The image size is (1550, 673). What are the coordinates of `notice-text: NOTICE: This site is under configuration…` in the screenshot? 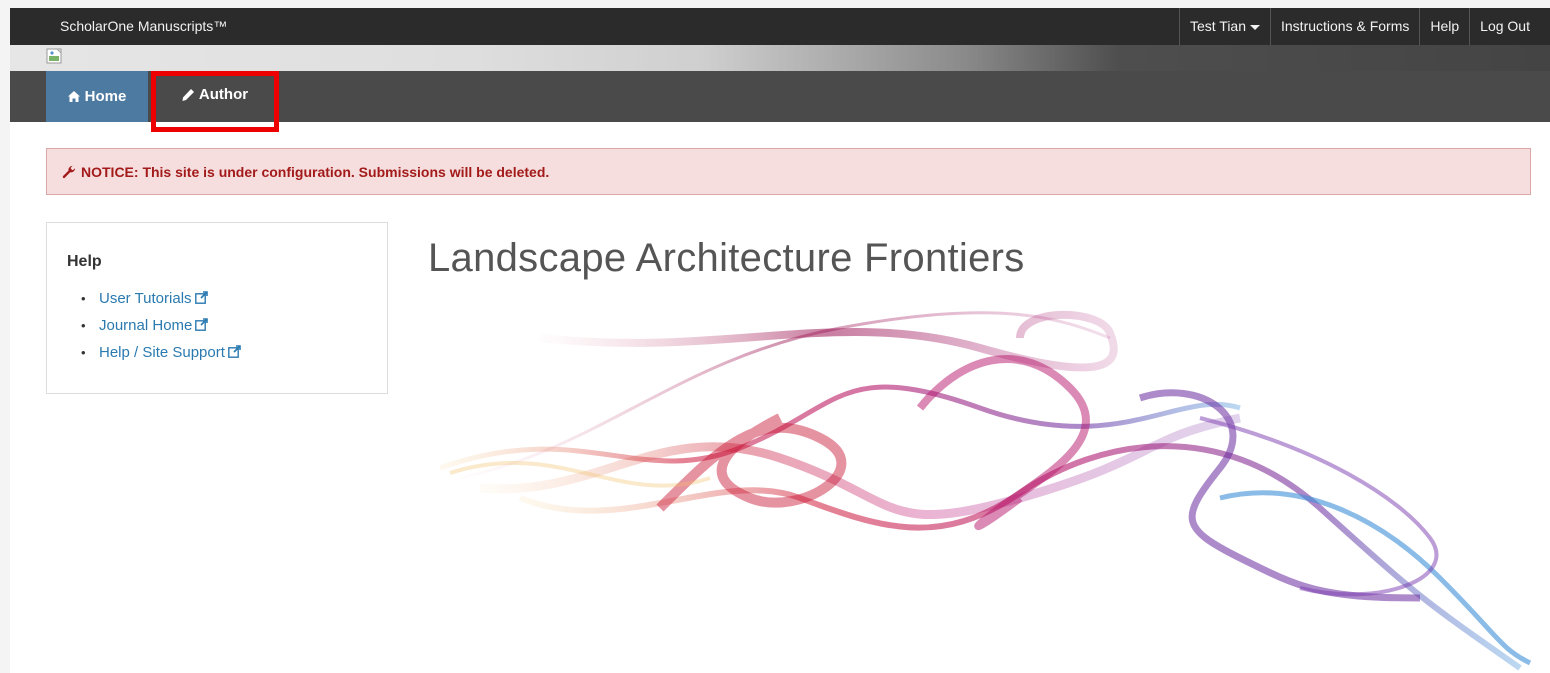 It's located at (315, 171).